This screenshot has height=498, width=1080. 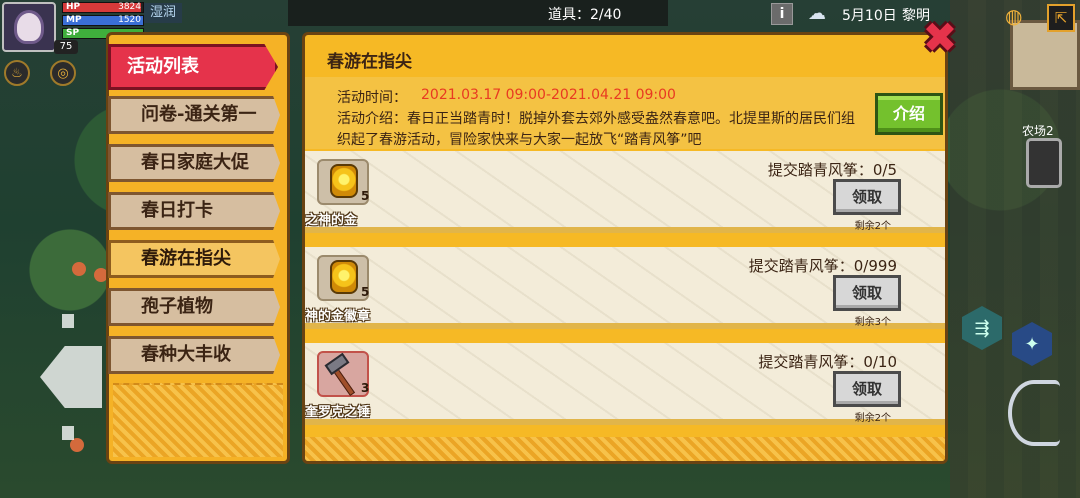 What do you see at coordinates (1018, 16) in the screenshot?
I see `globe-icon: ◍` at bounding box center [1018, 16].